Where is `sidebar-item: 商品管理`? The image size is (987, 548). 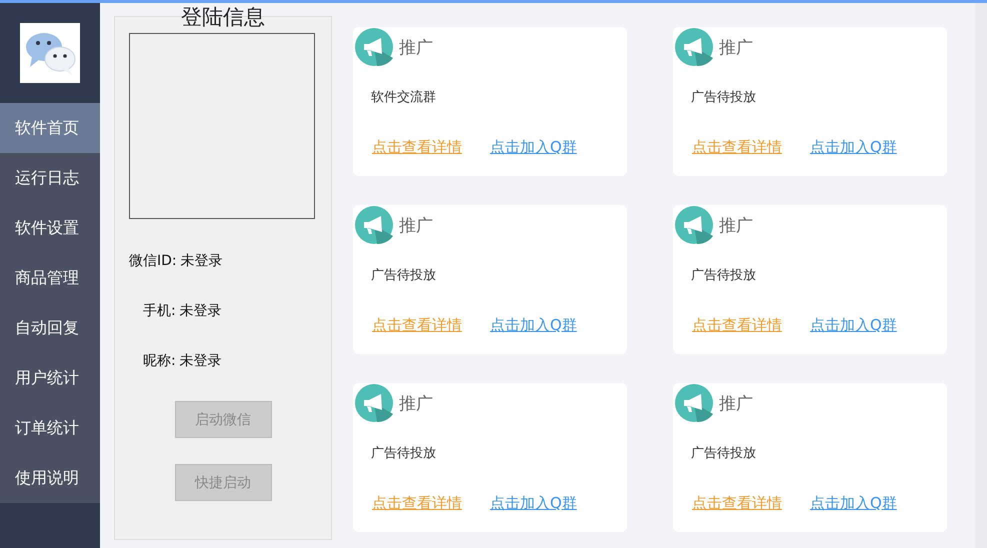
sidebar-item: 商品管理 is located at coordinates (50, 278).